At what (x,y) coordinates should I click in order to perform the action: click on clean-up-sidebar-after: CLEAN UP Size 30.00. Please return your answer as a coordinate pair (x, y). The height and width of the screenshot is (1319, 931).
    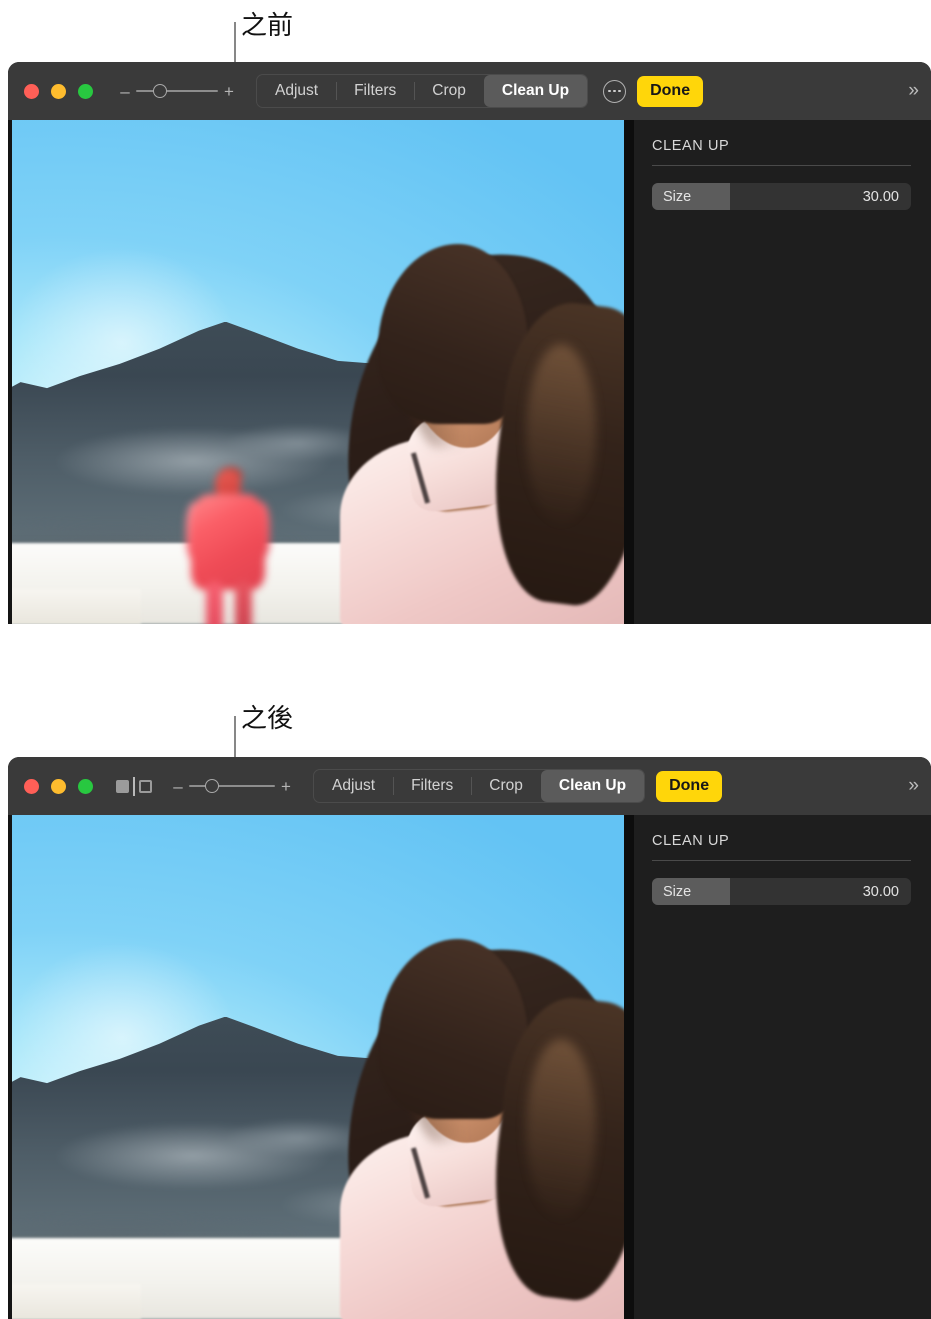
    Looking at the image, I should click on (782, 1067).